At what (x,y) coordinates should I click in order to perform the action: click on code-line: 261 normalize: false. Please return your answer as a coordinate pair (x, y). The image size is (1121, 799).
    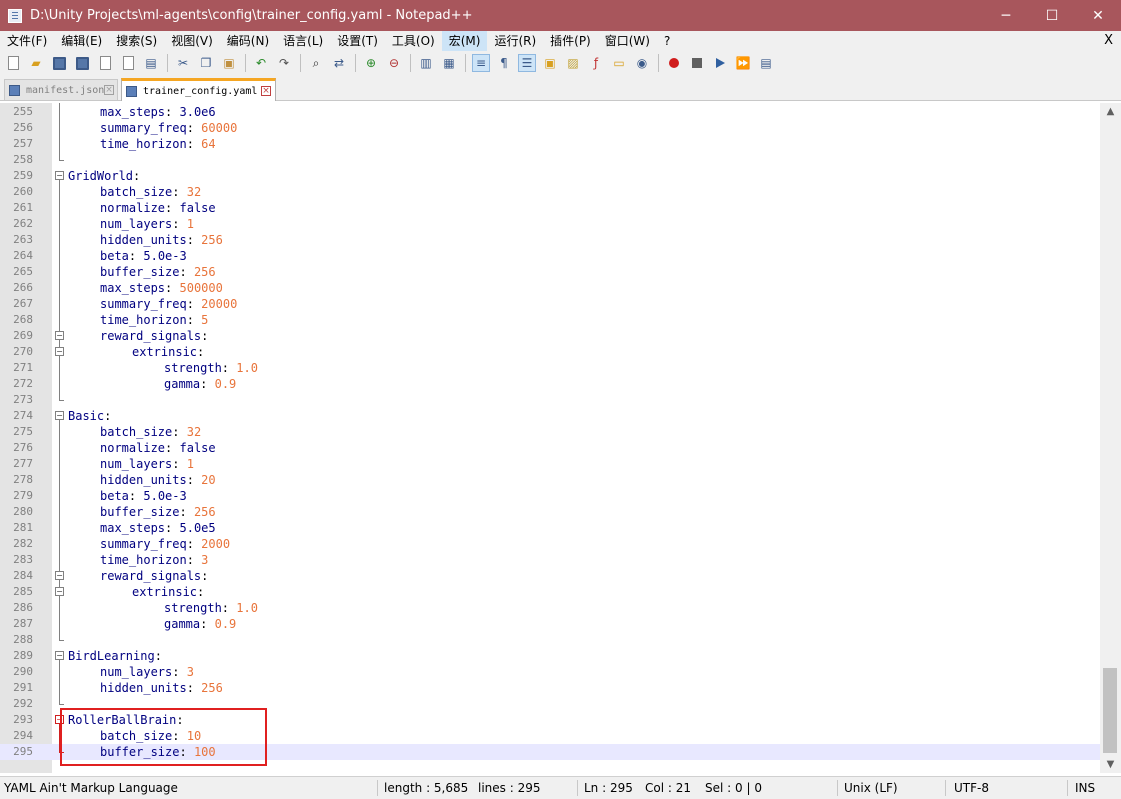
    Looking at the image, I should click on (550, 208).